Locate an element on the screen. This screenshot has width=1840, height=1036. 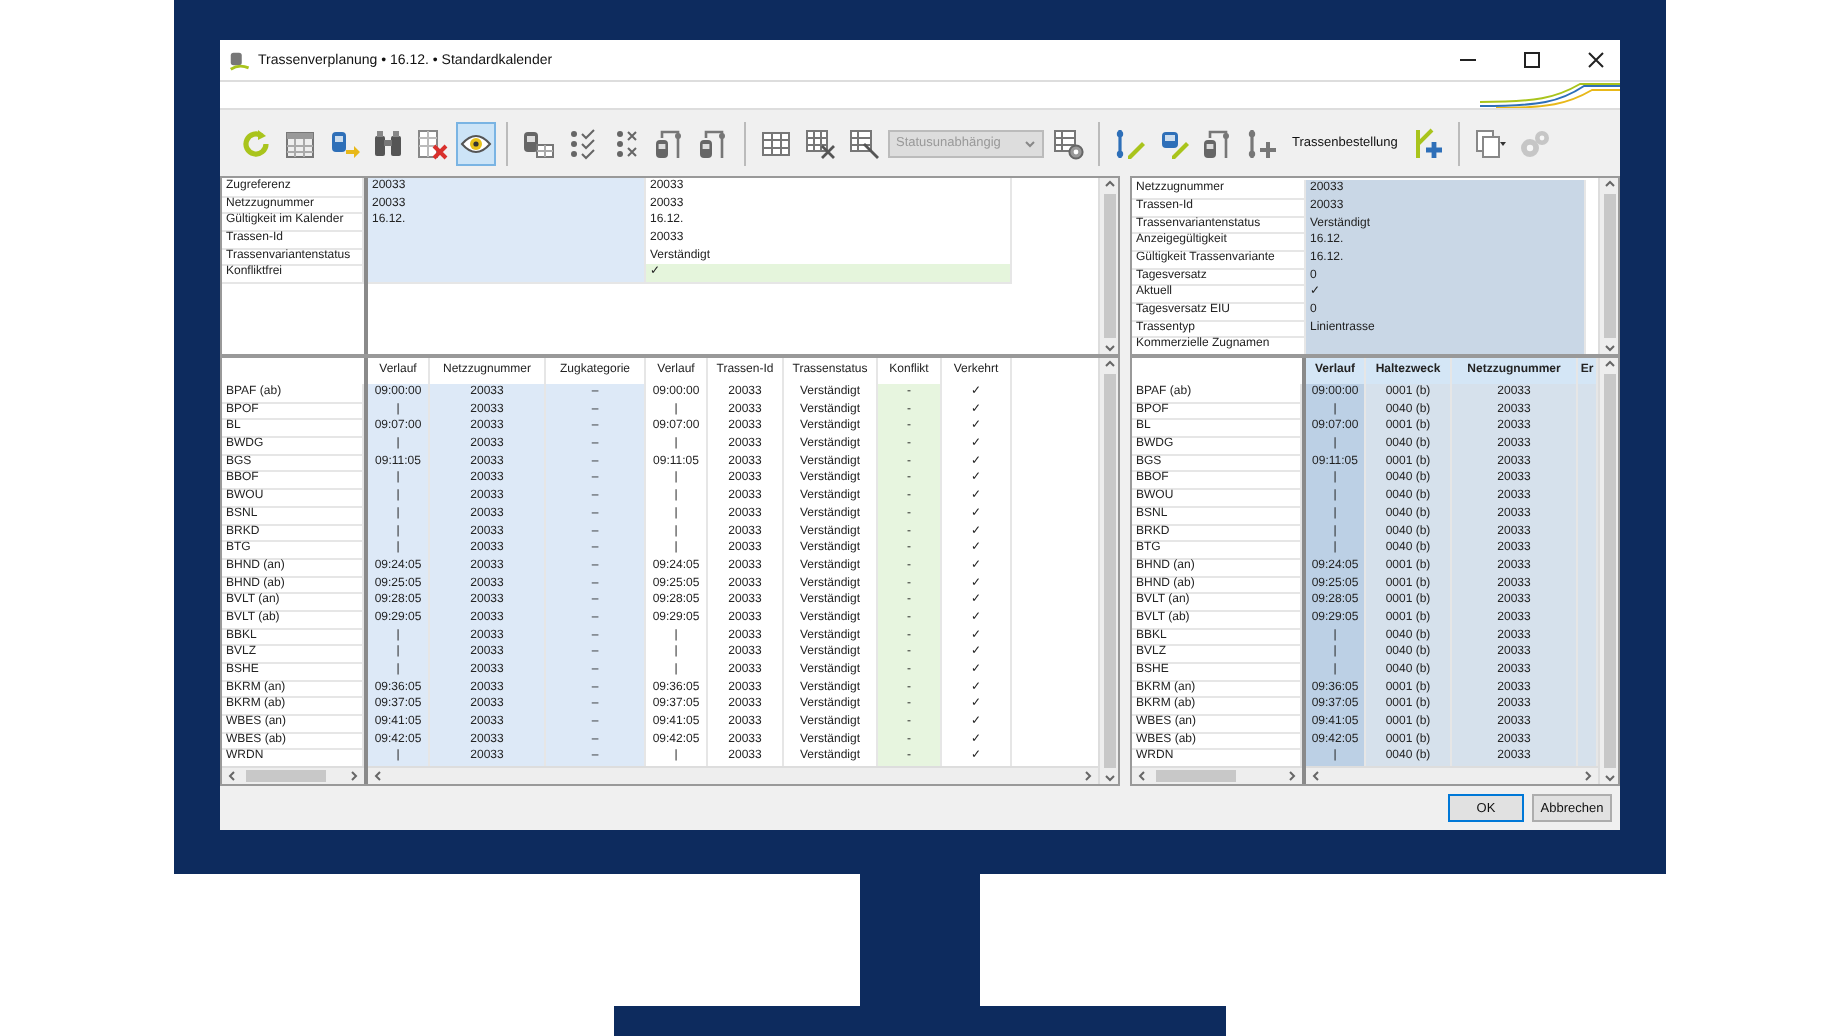
branch-add-icon is located at coordinates (1427, 143).